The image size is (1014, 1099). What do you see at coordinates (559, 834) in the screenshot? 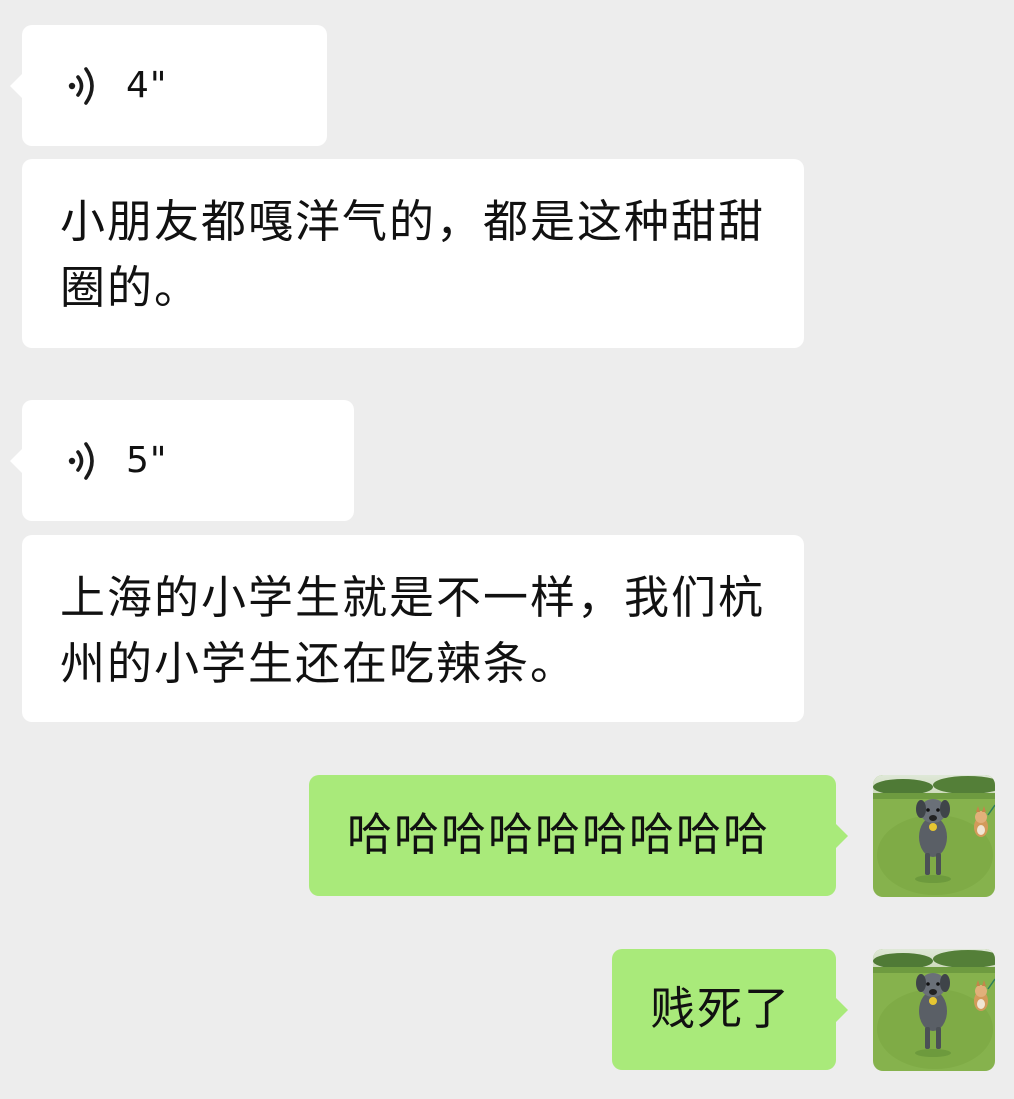
I see `message-text: 哈哈哈哈哈哈哈哈哈` at bounding box center [559, 834].